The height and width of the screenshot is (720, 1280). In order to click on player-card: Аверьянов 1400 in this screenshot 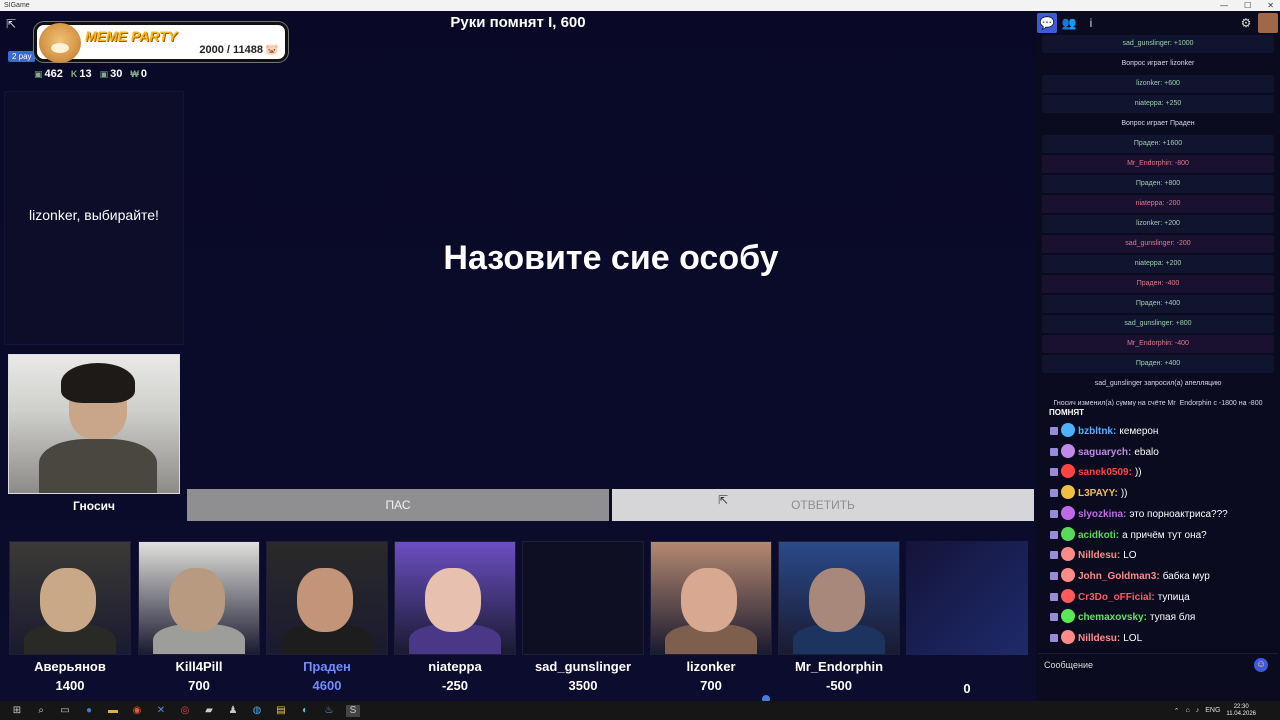, I will do `click(70, 617)`.